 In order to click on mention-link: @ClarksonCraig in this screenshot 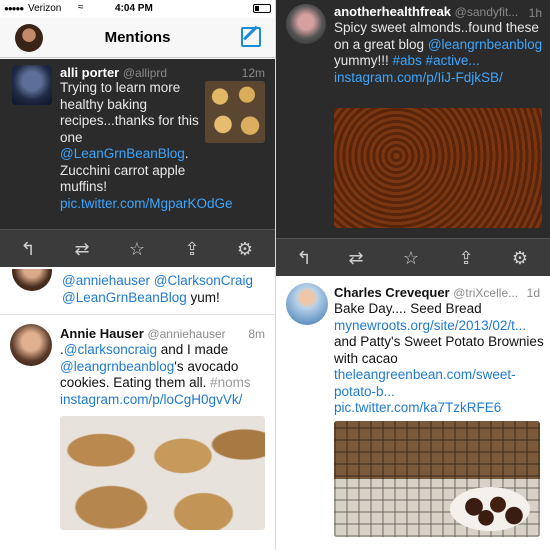, I will do `click(203, 280)`.